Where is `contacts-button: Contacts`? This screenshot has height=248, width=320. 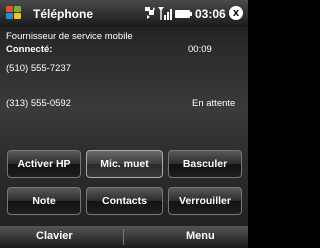
contacts-button: Contacts is located at coordinates (124, 201).